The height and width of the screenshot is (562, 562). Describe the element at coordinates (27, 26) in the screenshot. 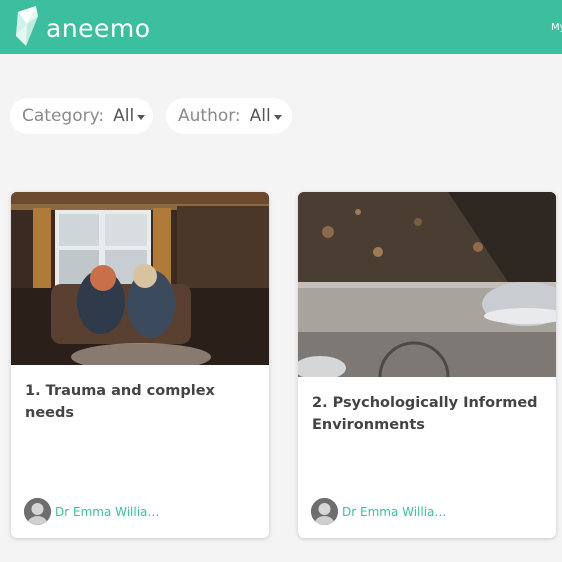

I see `aneemo-logo-icon` at that location.